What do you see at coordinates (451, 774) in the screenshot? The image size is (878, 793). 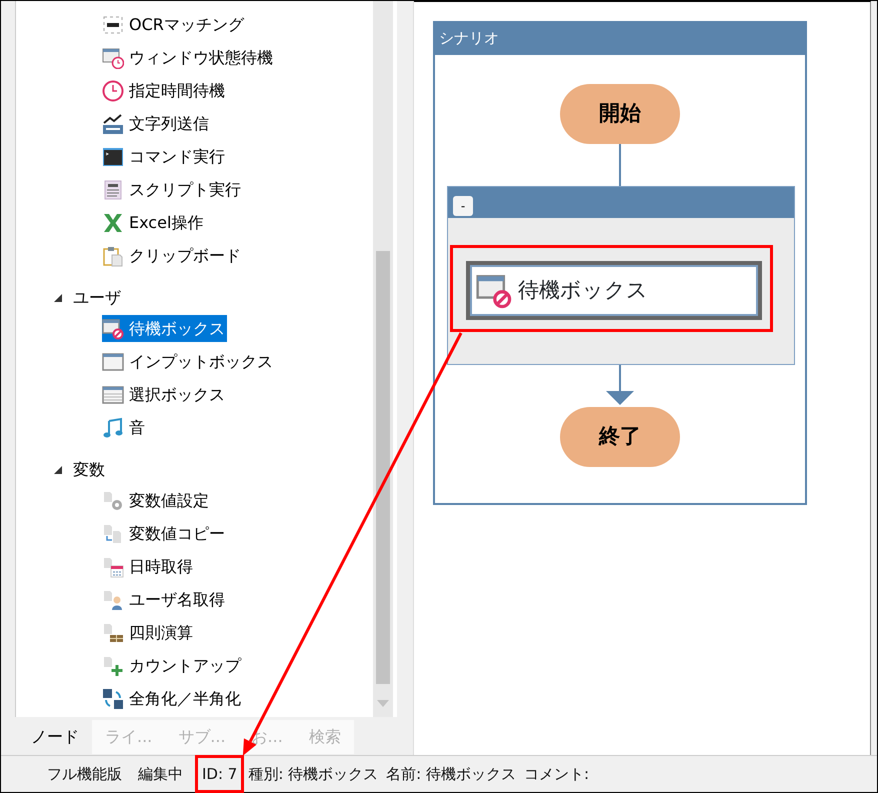 I see `status-text: 名前: 待機ボックス` at bounding box center [451, 774].